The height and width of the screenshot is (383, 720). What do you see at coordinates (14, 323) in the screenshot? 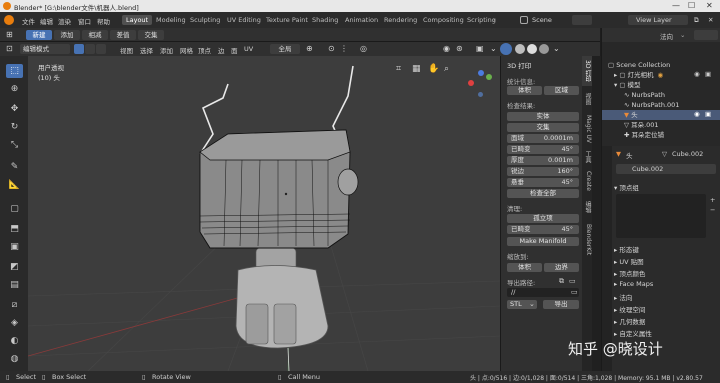
I see `poly-build-tool-icon: ◈` at bounding box center [14, 323].